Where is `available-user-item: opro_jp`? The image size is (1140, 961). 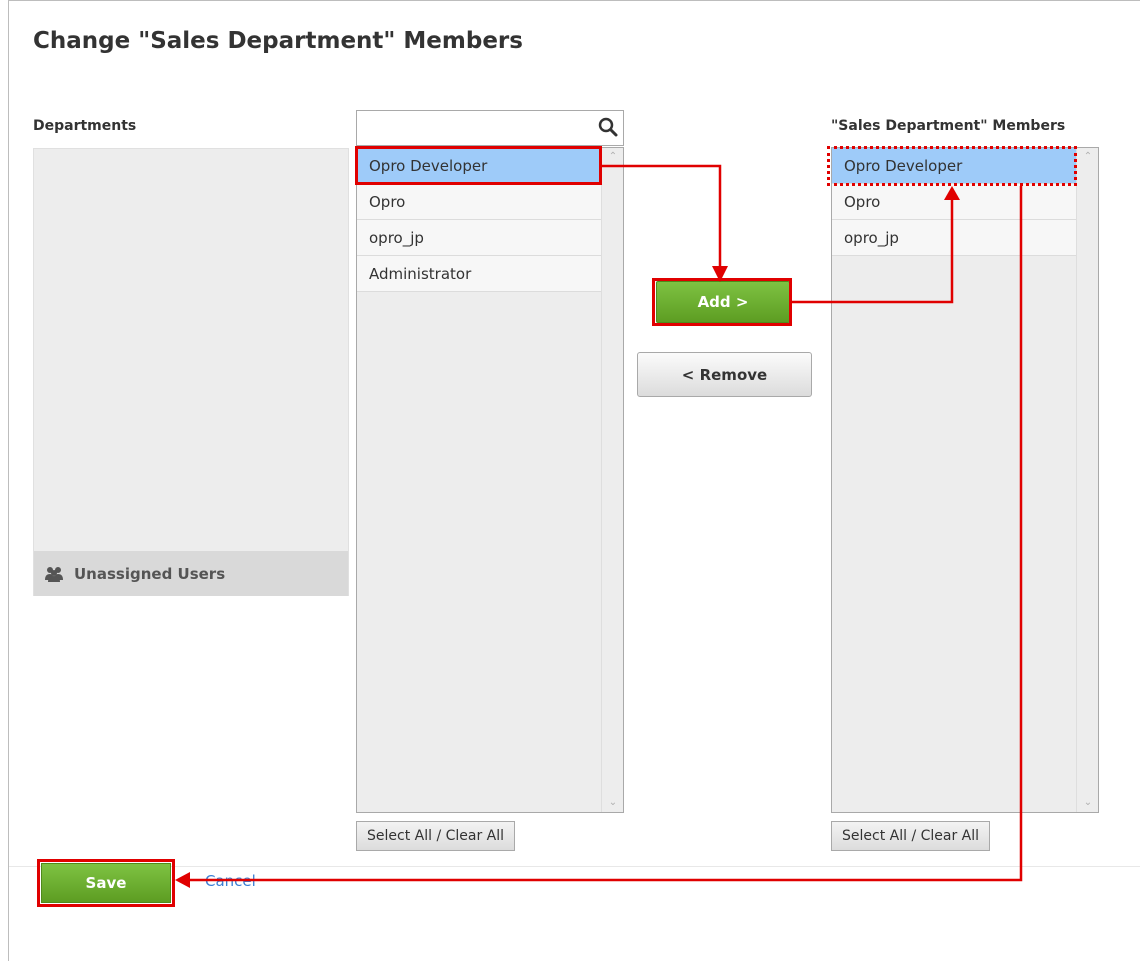 available-user-item: opro_jp is located at coordinates (479, 238).